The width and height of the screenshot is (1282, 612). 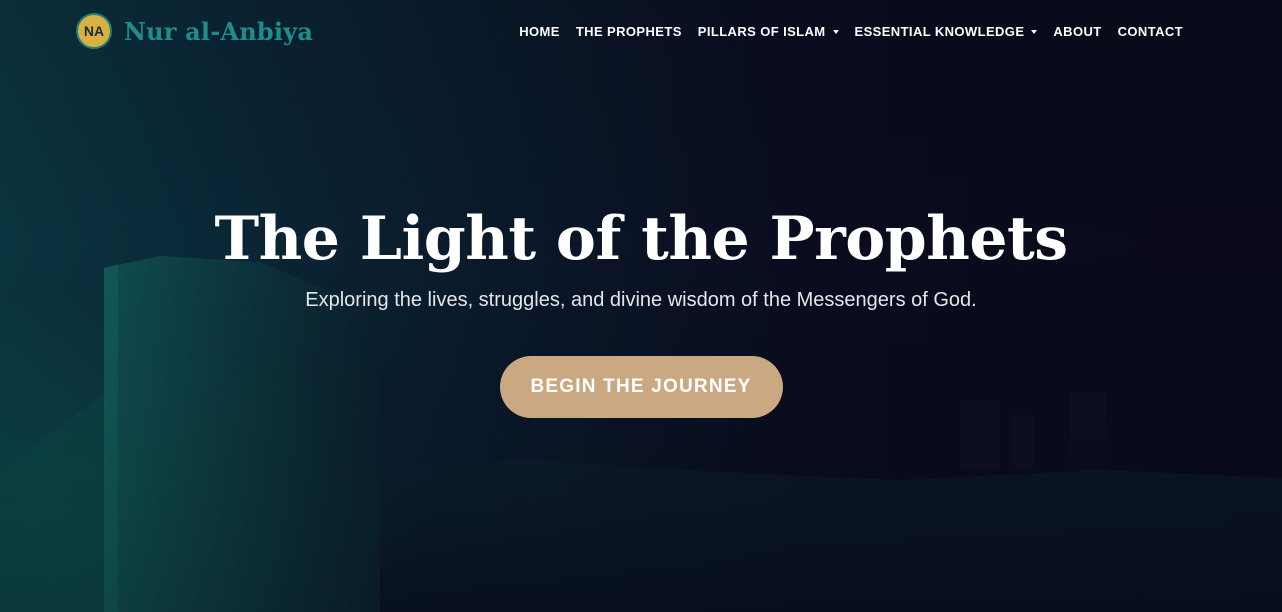 I want to click on nav-item-home: HOME, so click(x=539, y=31).